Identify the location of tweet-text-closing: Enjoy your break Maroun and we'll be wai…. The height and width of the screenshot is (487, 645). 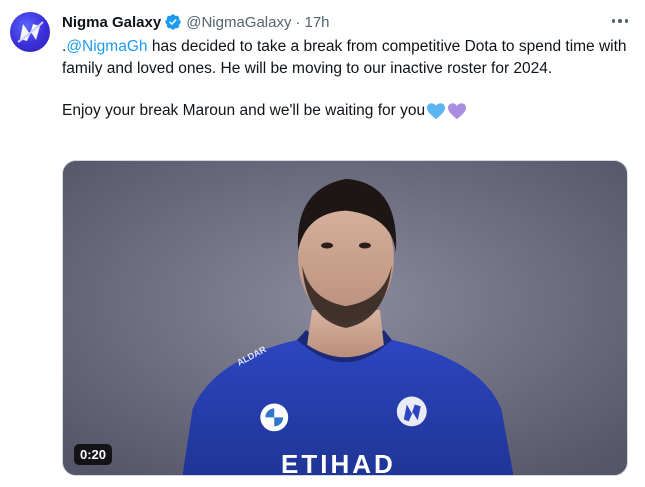
(244, 110).